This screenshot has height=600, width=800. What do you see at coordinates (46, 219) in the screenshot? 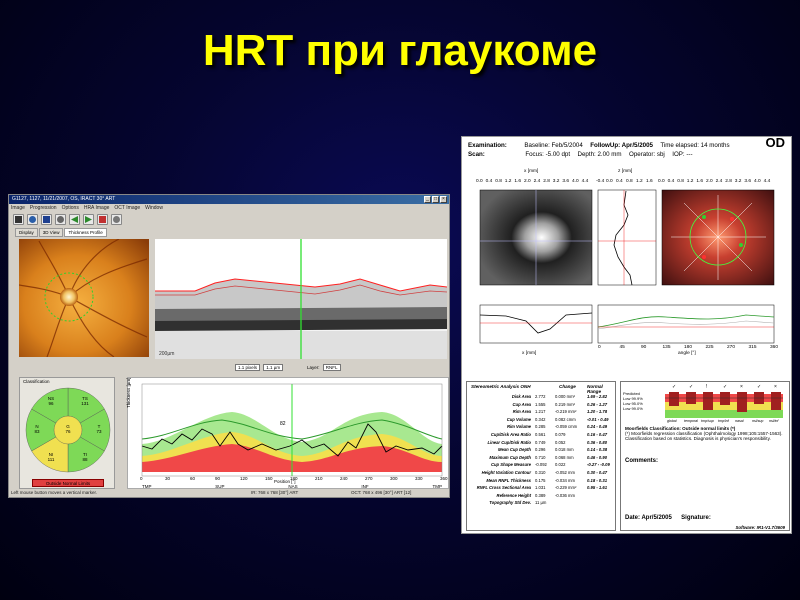
I see `save-icon` at bounding box center [46, 219].